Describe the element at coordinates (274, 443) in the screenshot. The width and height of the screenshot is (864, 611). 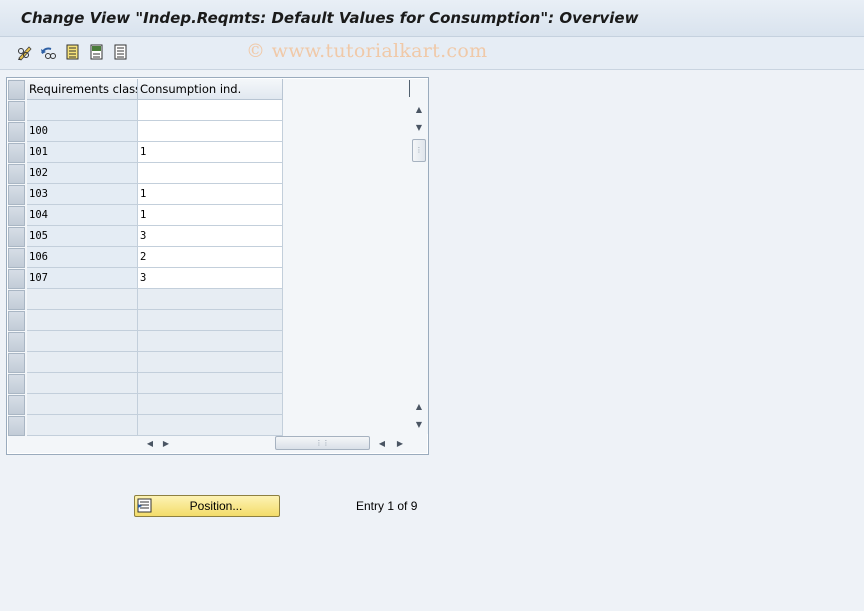
I see `horizontal-scrollbar: ◀ ▶ ⋮⋮ ◀ ▶` at that location.